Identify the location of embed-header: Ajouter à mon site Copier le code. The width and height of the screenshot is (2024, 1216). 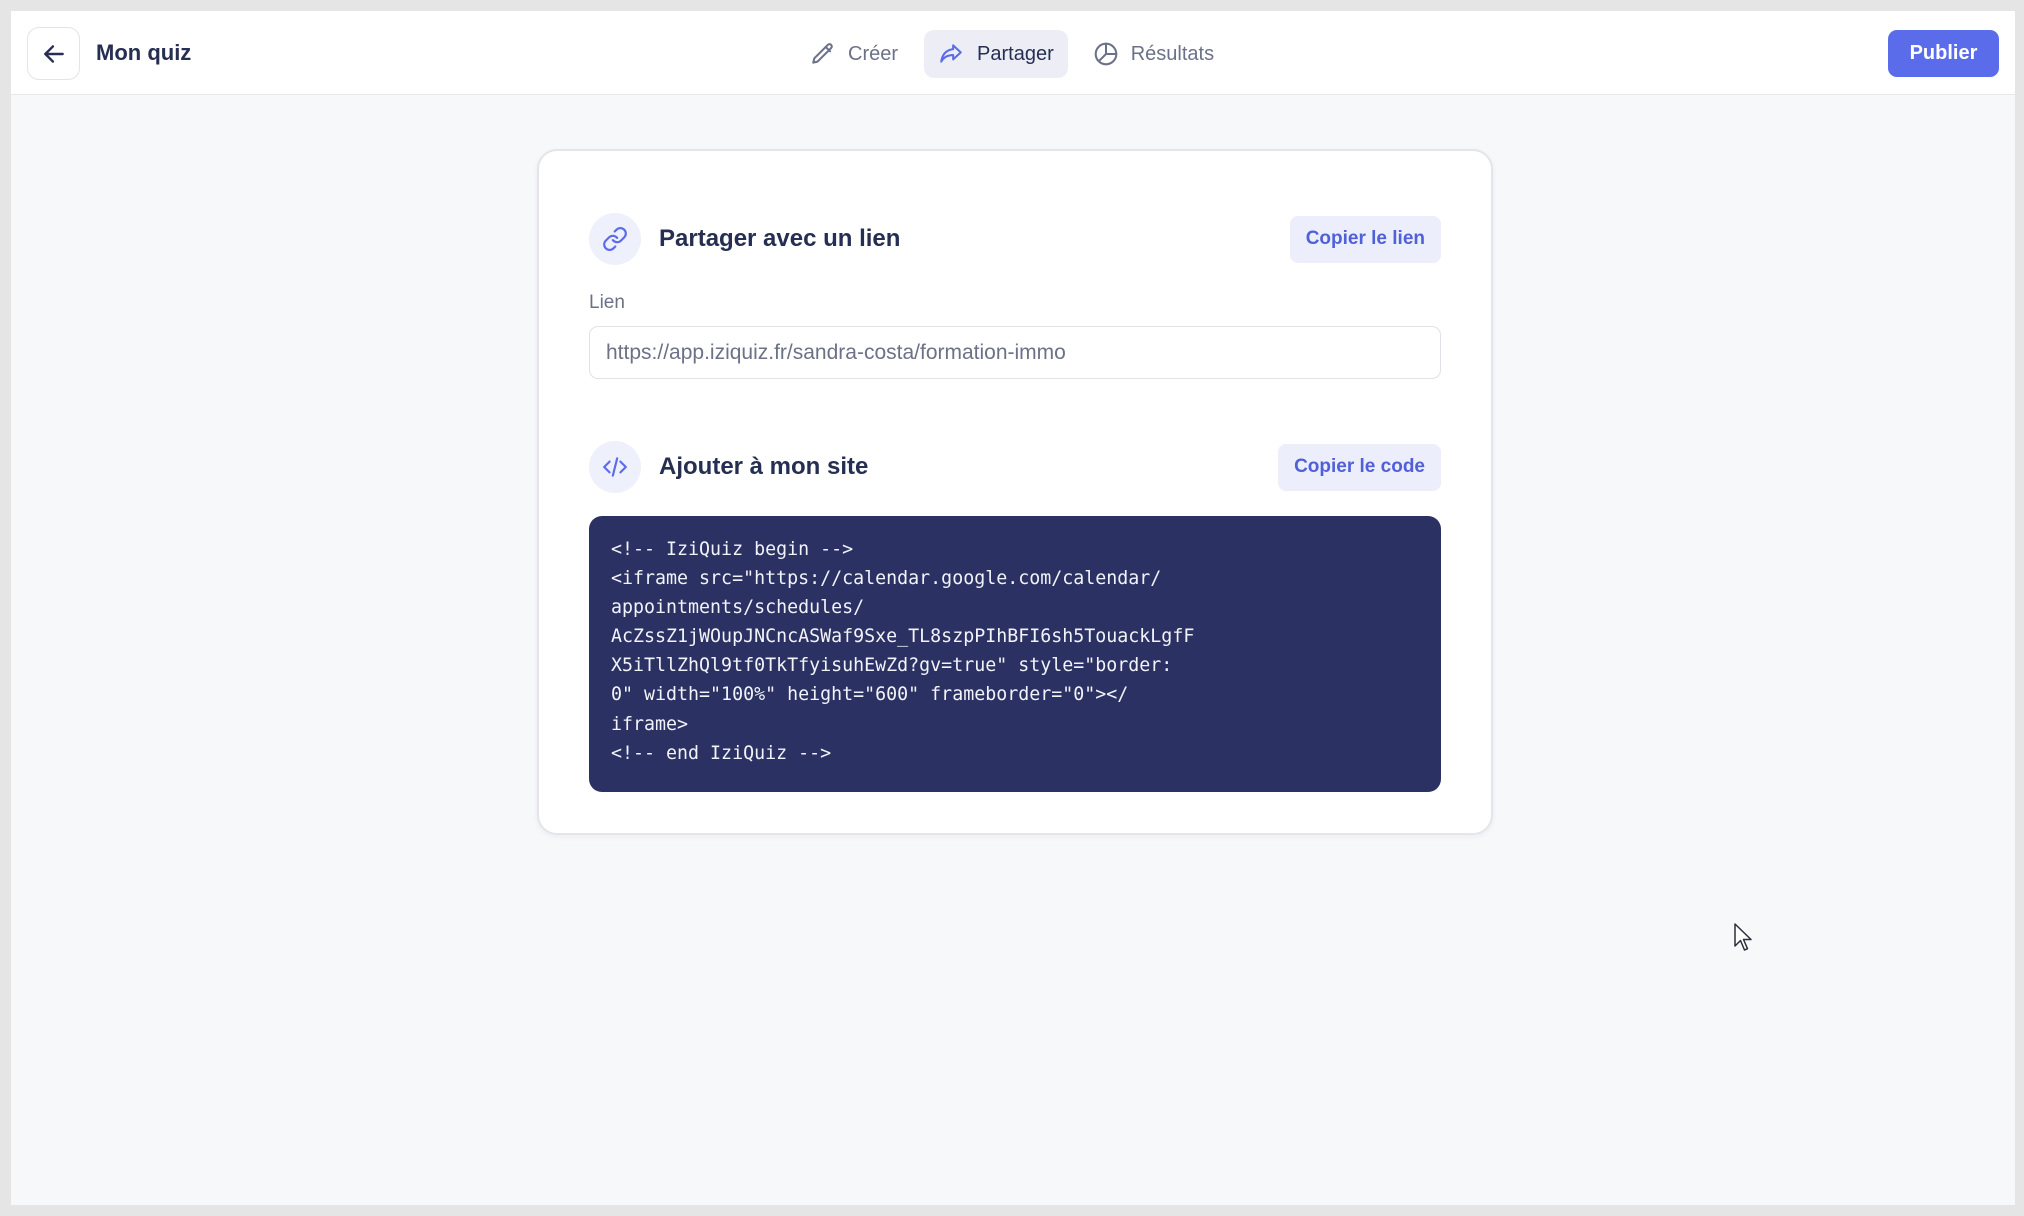
(1015, 467).